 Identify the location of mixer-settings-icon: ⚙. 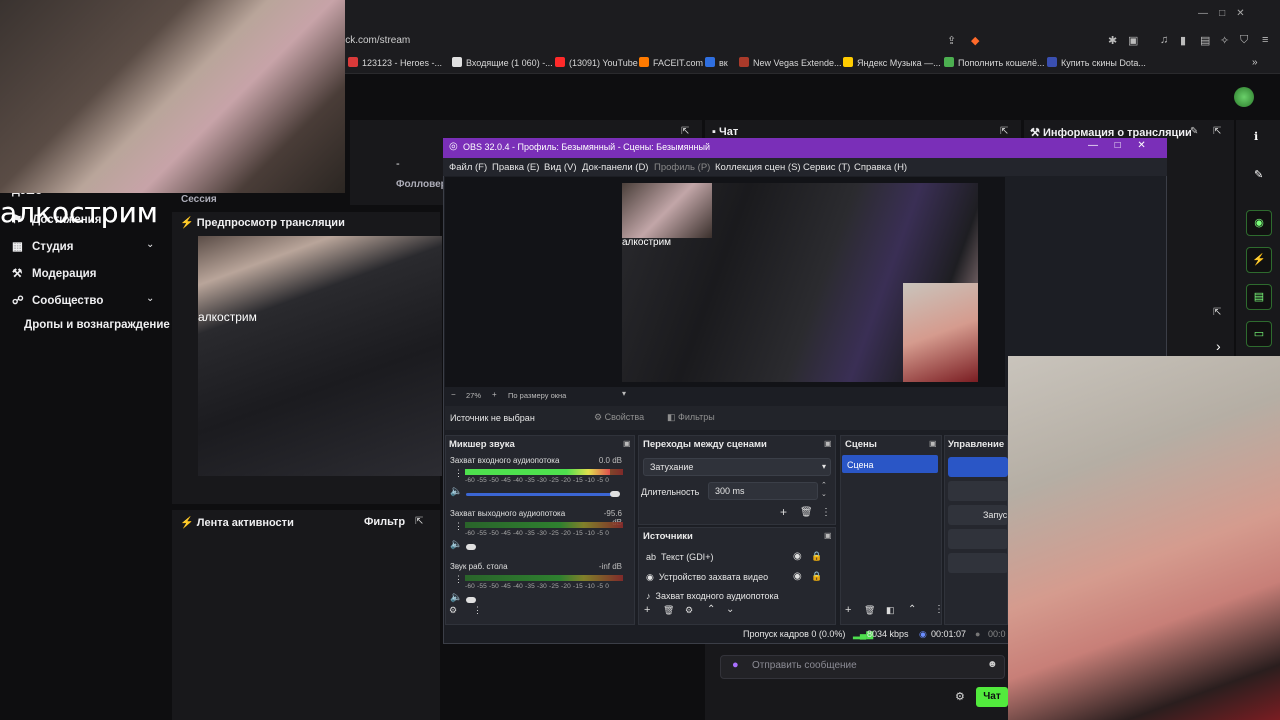
(453, 610).